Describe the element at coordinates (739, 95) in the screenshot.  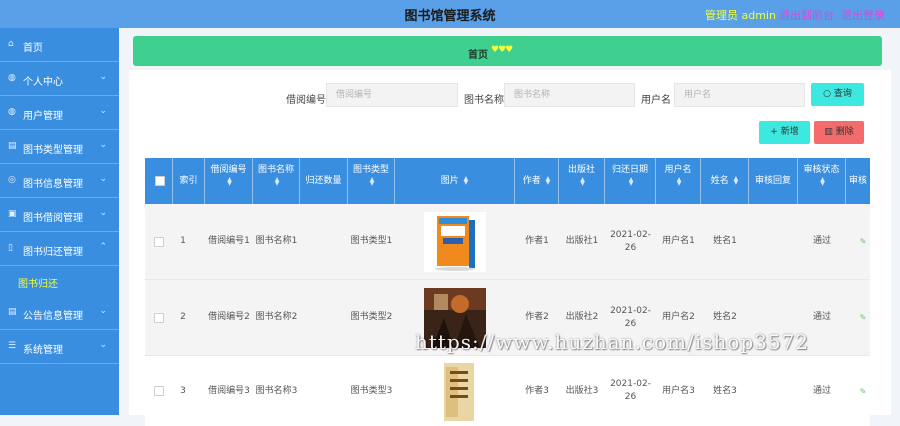
I see `username-input` at that location.